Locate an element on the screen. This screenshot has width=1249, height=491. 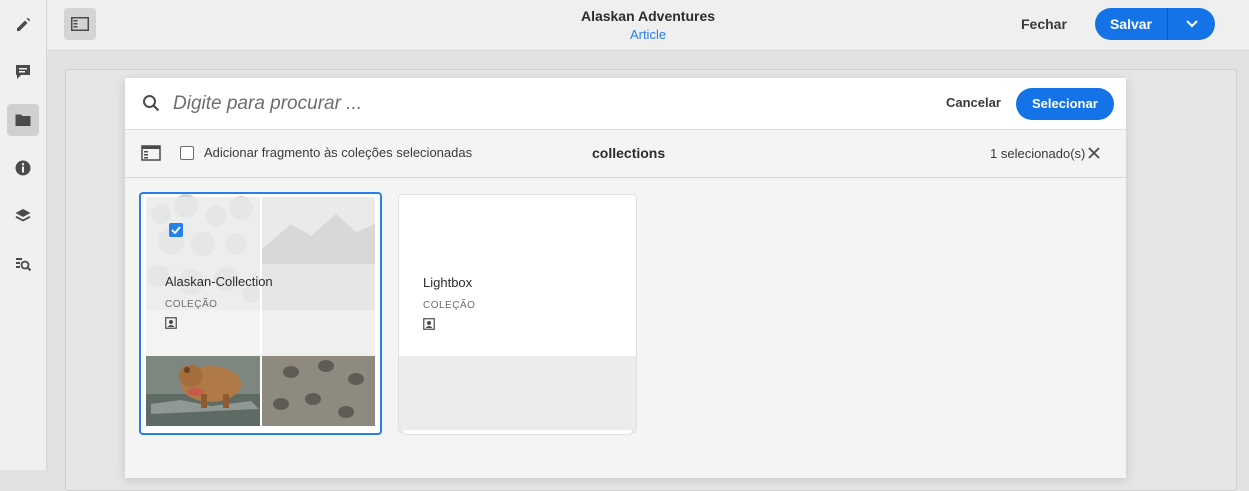
chevron-down-icon is located at coordinates (1191, 24).